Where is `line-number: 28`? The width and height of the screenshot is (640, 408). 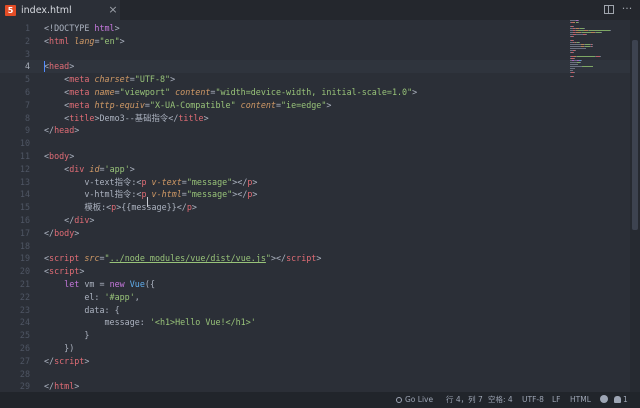
line-number: 28 is located at coordinates (24, 373).